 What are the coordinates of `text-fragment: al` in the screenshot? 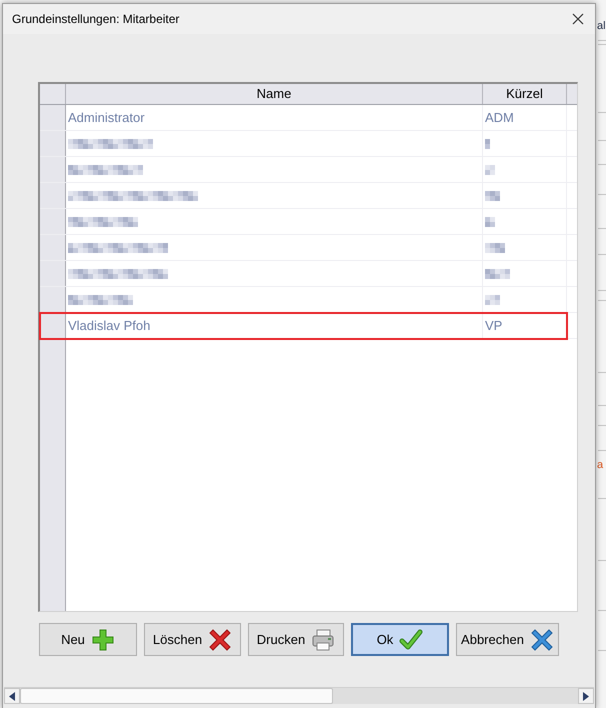 It's located at (601, 26).